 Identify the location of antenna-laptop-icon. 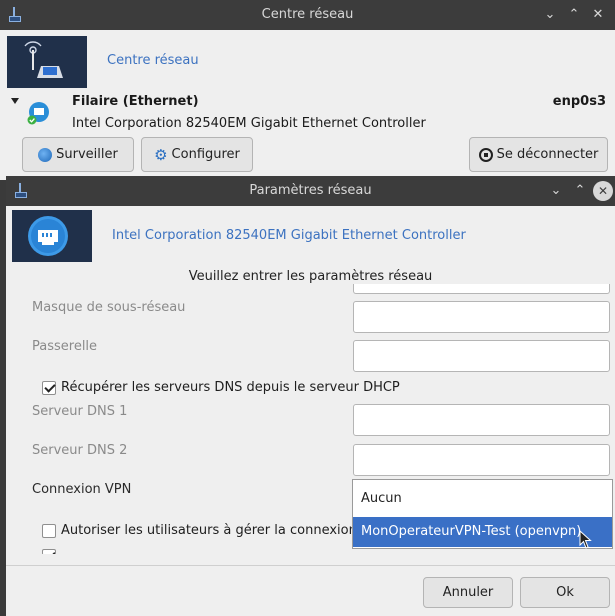
(43, 59).